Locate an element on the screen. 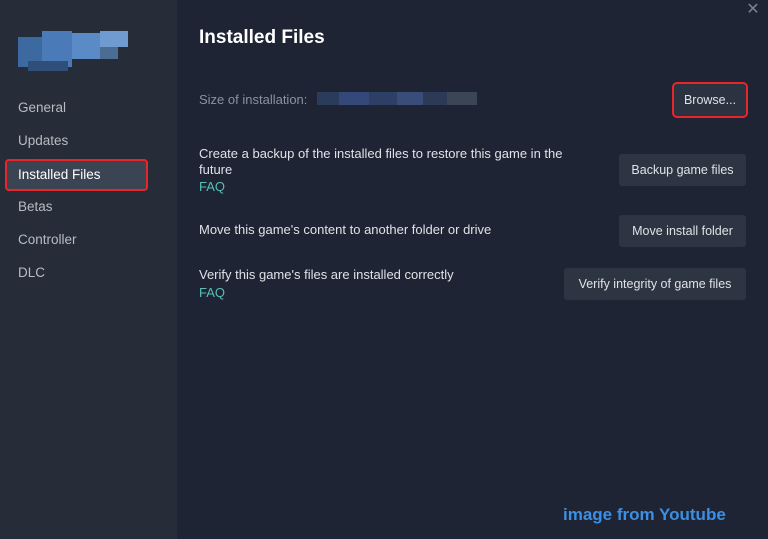 The image size is (768, 539). sidebar-item-updates: Updates is located at coordinates (76, 141).